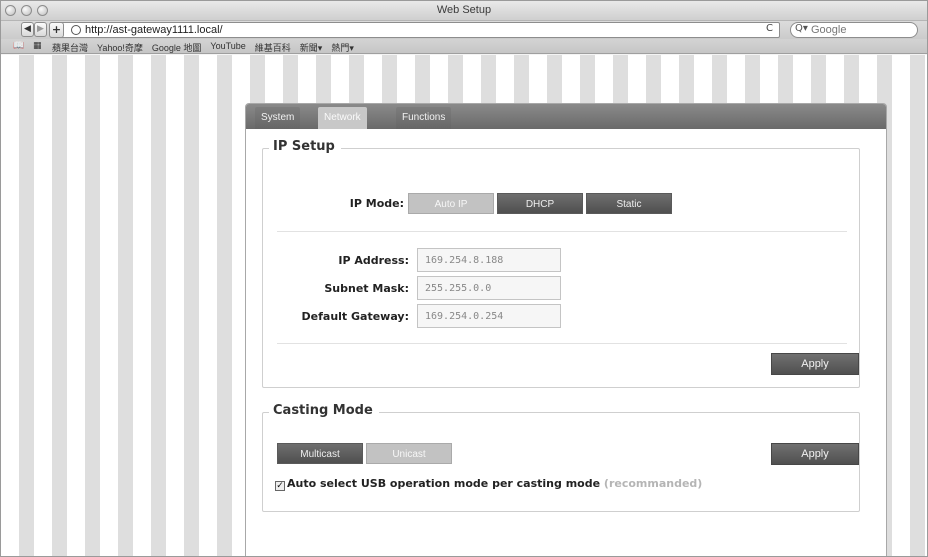 This screenshot has width=928, height=557. Describe the element at coordinates (829, 30) in the screenshot. I see `search-placeholder: Google` at that location.